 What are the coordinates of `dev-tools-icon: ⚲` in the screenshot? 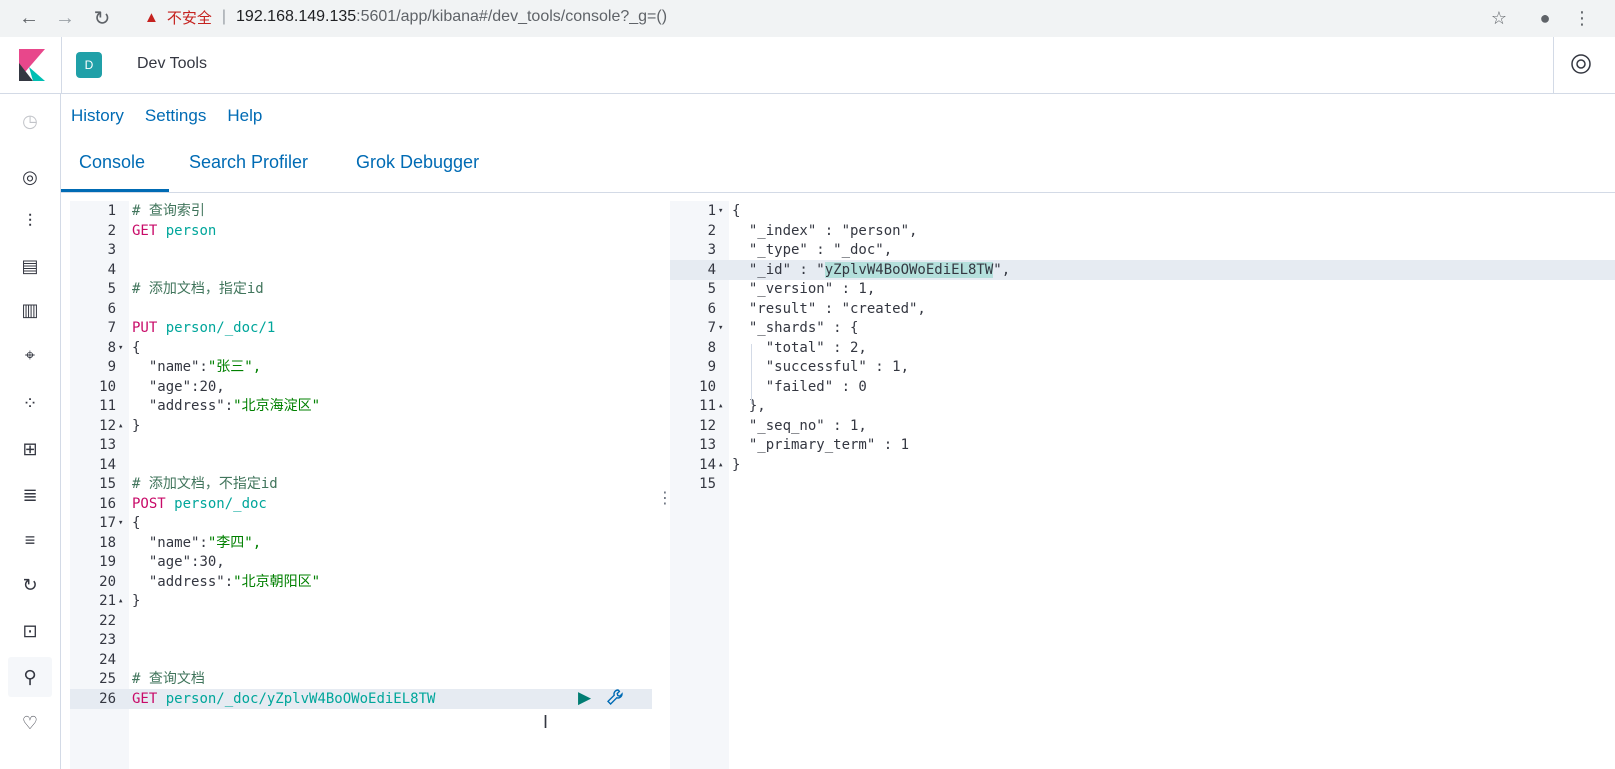 It's located at (30, 677).